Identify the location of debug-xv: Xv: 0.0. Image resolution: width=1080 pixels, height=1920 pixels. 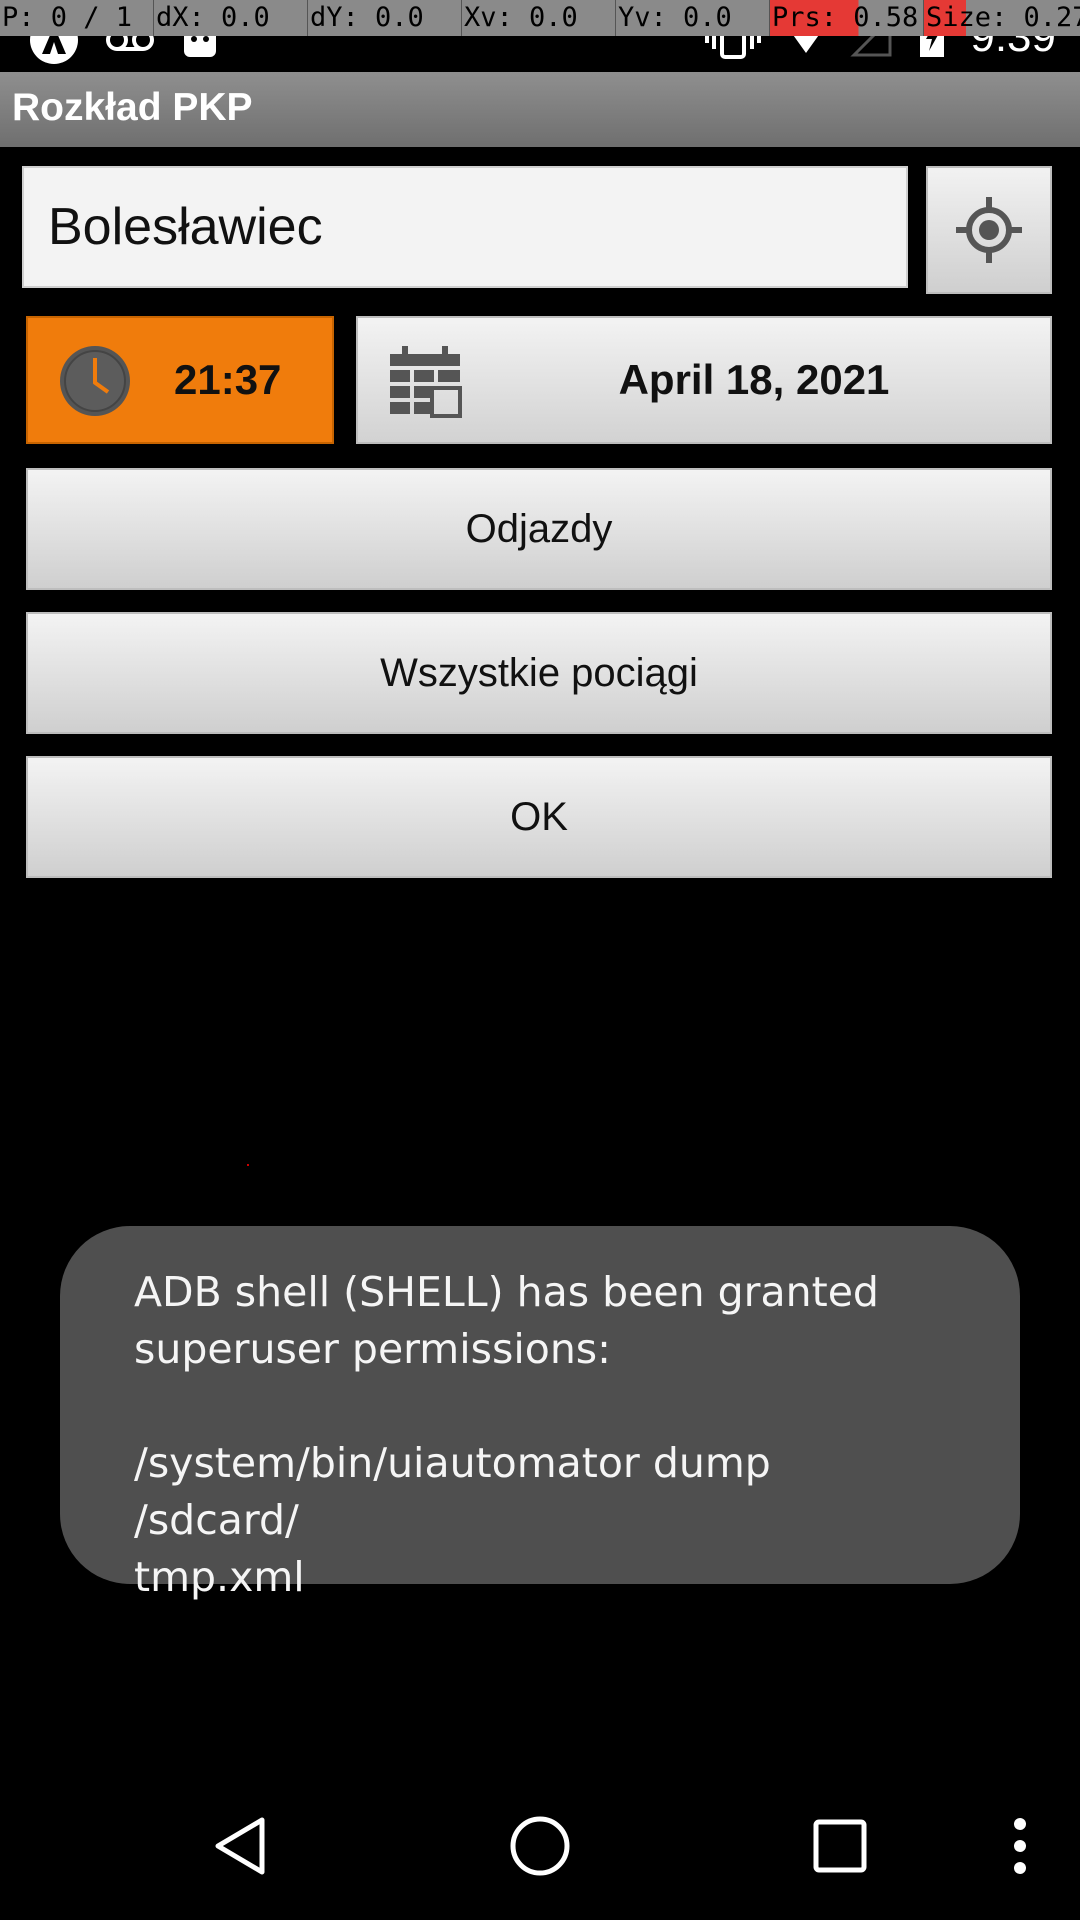
(539, 18).